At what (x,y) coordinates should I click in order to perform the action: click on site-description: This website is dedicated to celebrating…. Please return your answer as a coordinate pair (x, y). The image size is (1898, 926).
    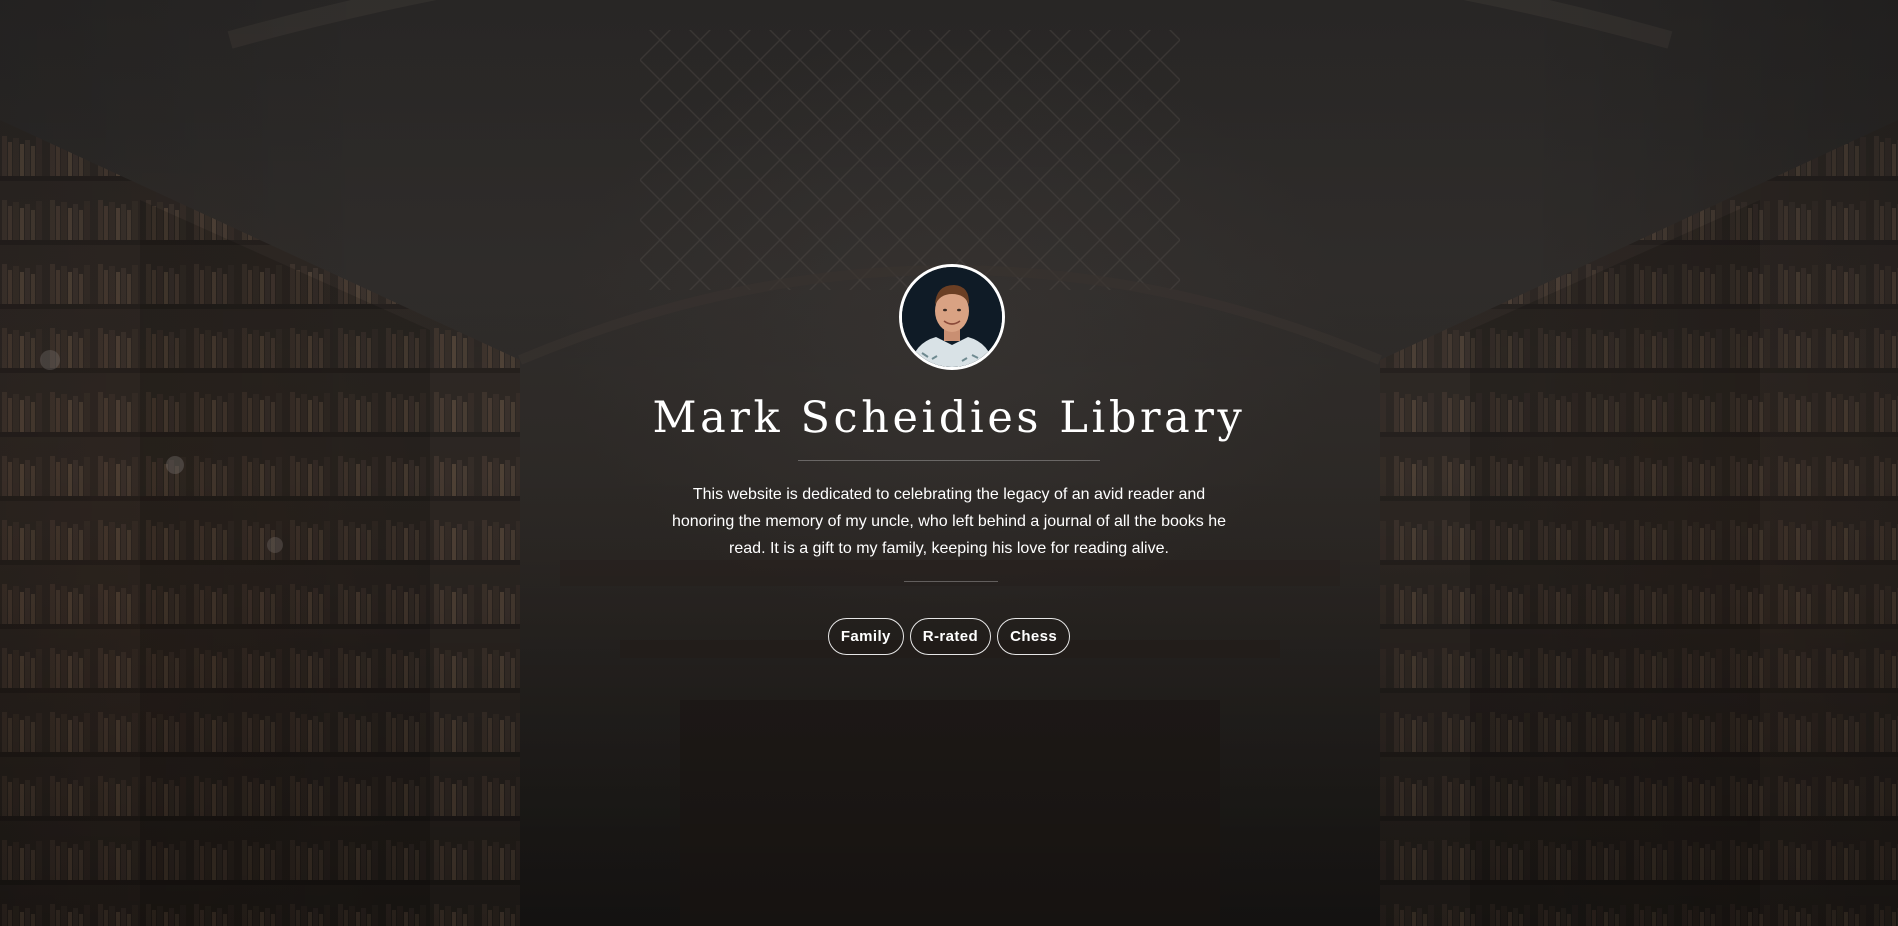
    Looking at the image, I should click on (949, 521).